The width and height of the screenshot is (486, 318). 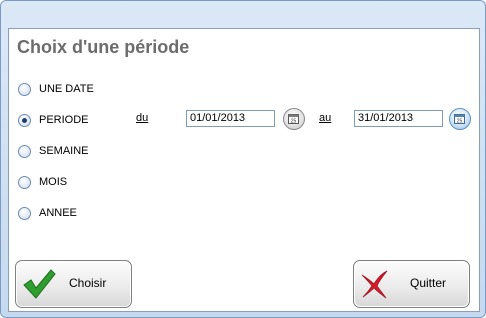 What do you see at coordinates (374, 284) in the screenshot?
I see `cross-icon` at bounding box center [374, 284].